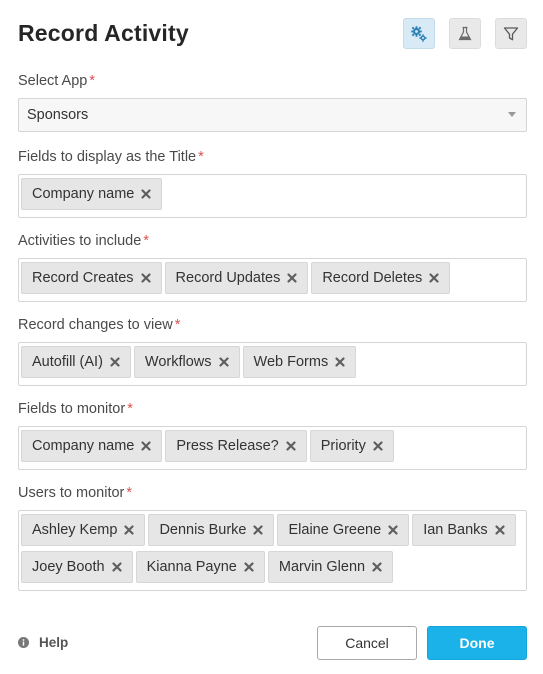 The image size is (543, 674). I want to click on tag-label: Record Updates, so click(228, 278).